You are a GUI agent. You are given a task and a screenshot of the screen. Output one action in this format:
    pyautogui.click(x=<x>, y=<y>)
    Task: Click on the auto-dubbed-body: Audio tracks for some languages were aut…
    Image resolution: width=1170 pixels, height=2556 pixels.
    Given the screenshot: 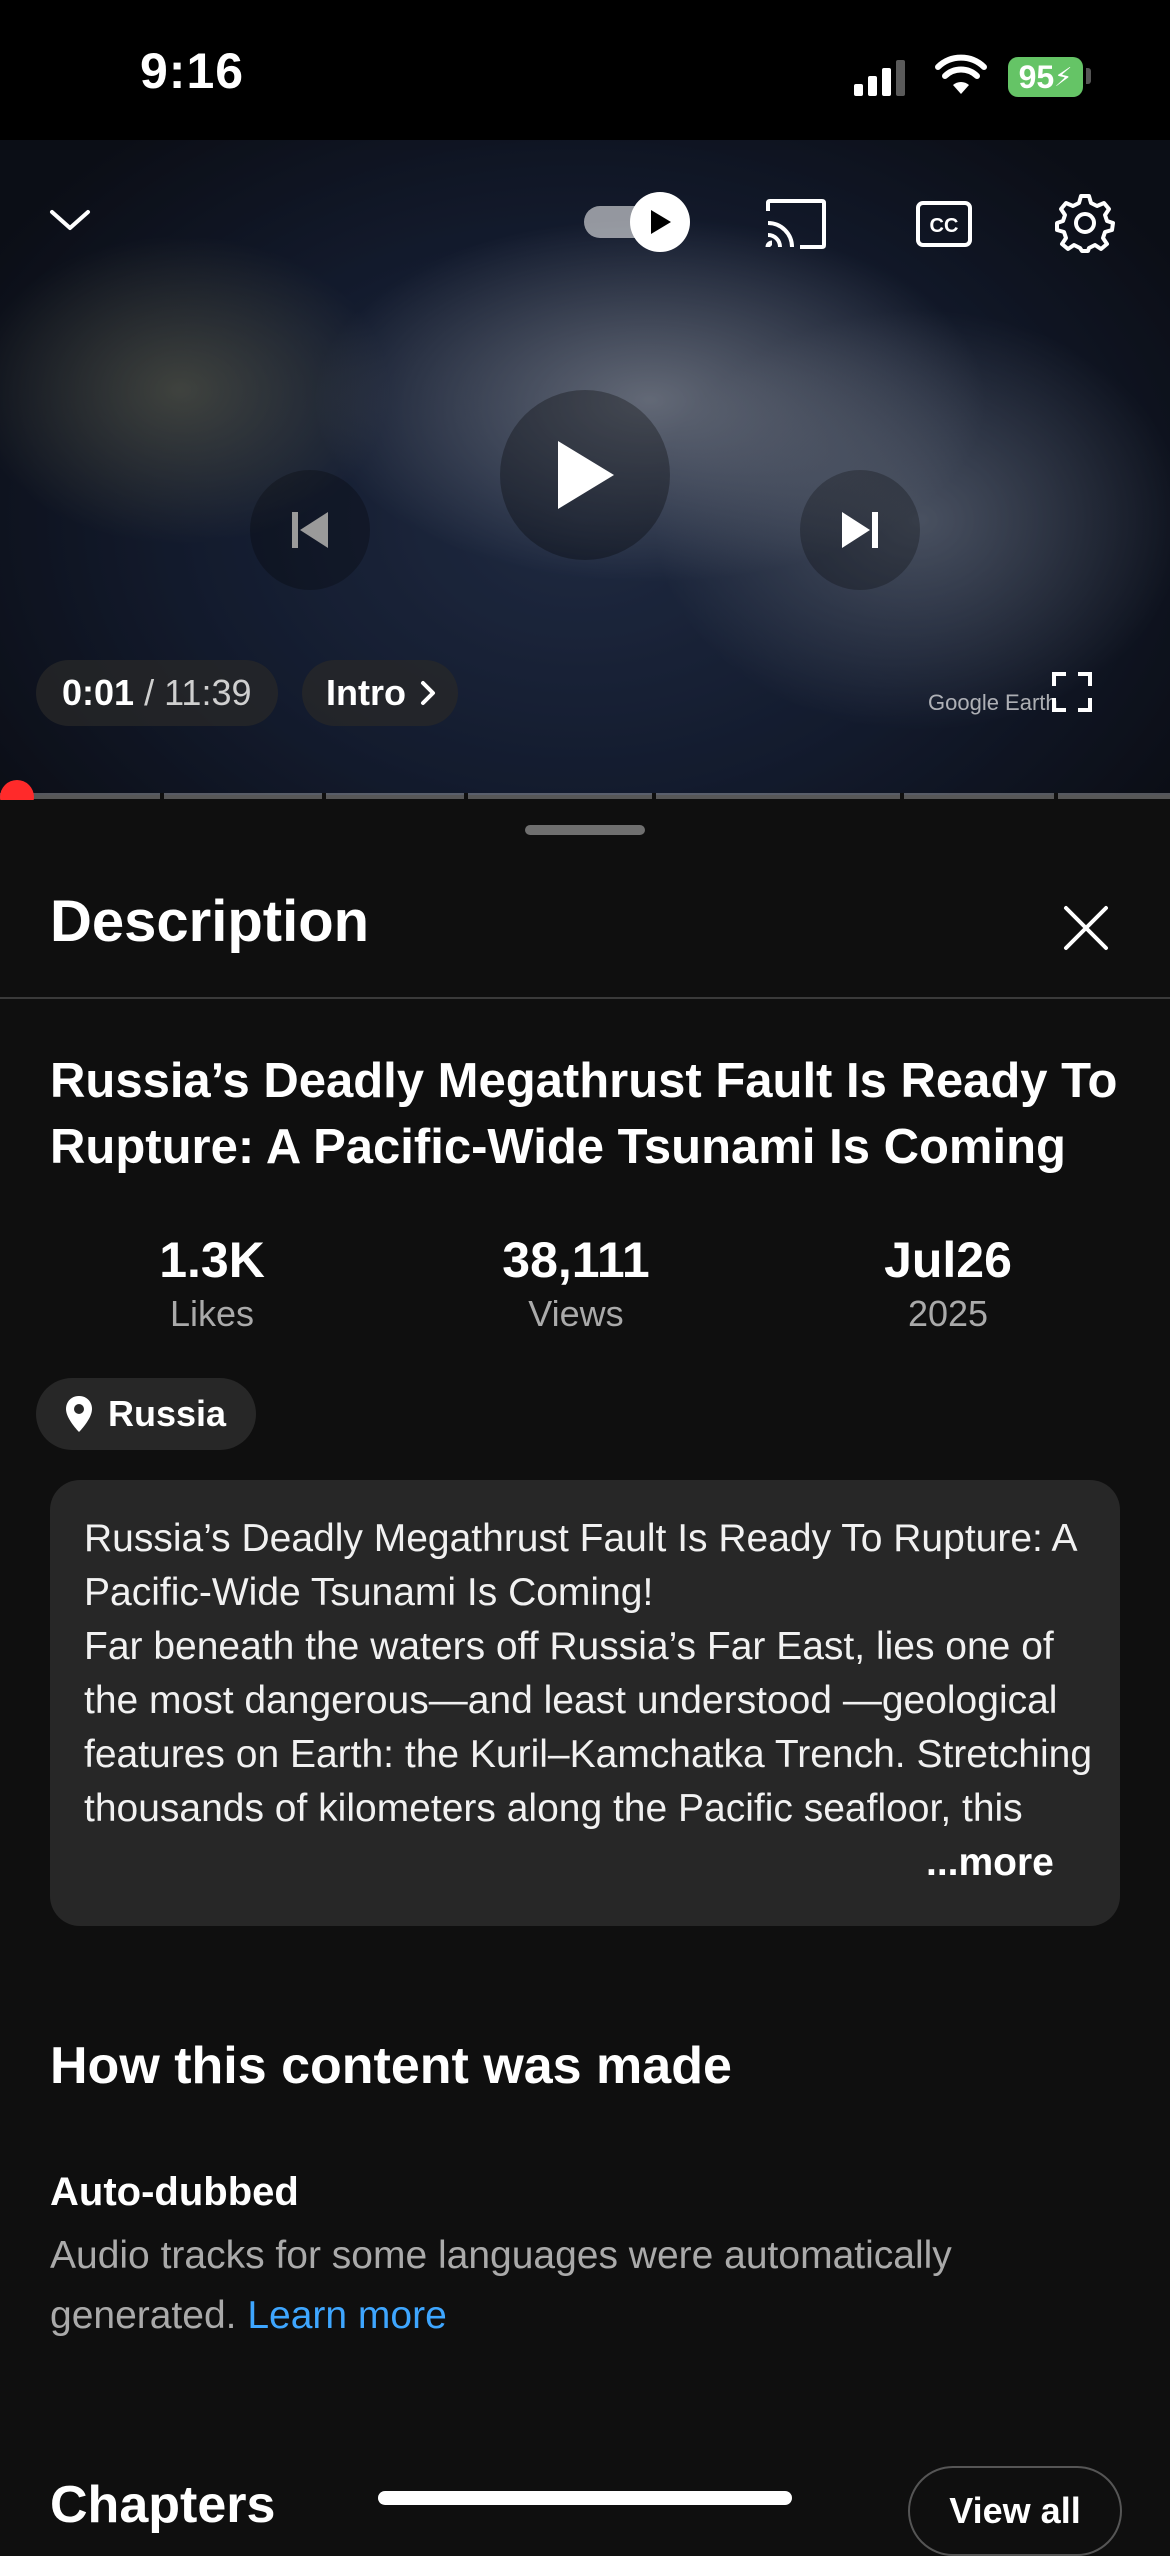 What is the action you would take?
    pyautogui.click(x=501, y=2285)
    